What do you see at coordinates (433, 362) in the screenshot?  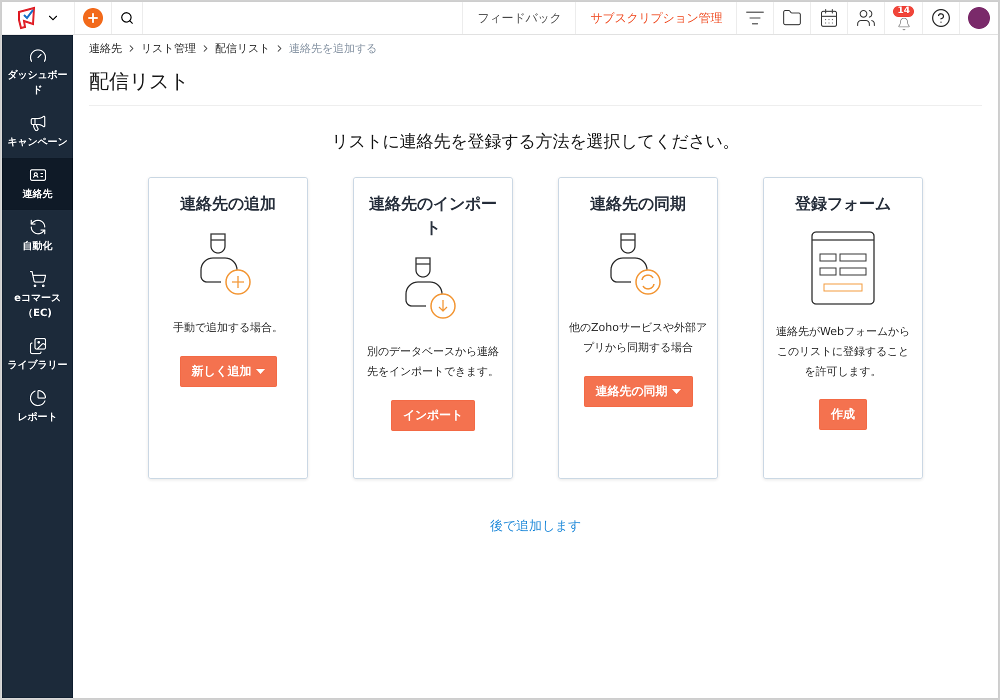 I see `card-description: 別のデータベースから連絡先をインポートできます。` at bounding box center [433, 362].